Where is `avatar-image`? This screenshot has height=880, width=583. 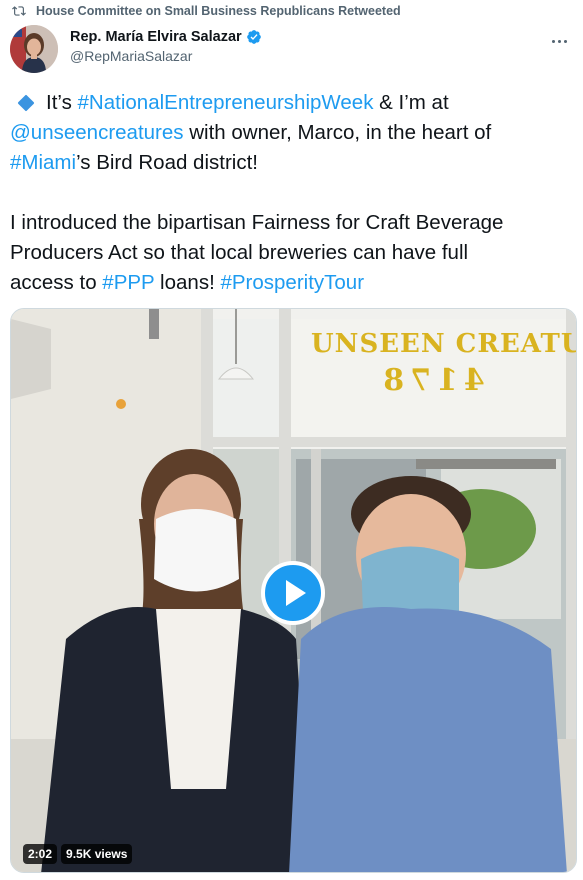
avatar-image is located at coordinates (34, 49).